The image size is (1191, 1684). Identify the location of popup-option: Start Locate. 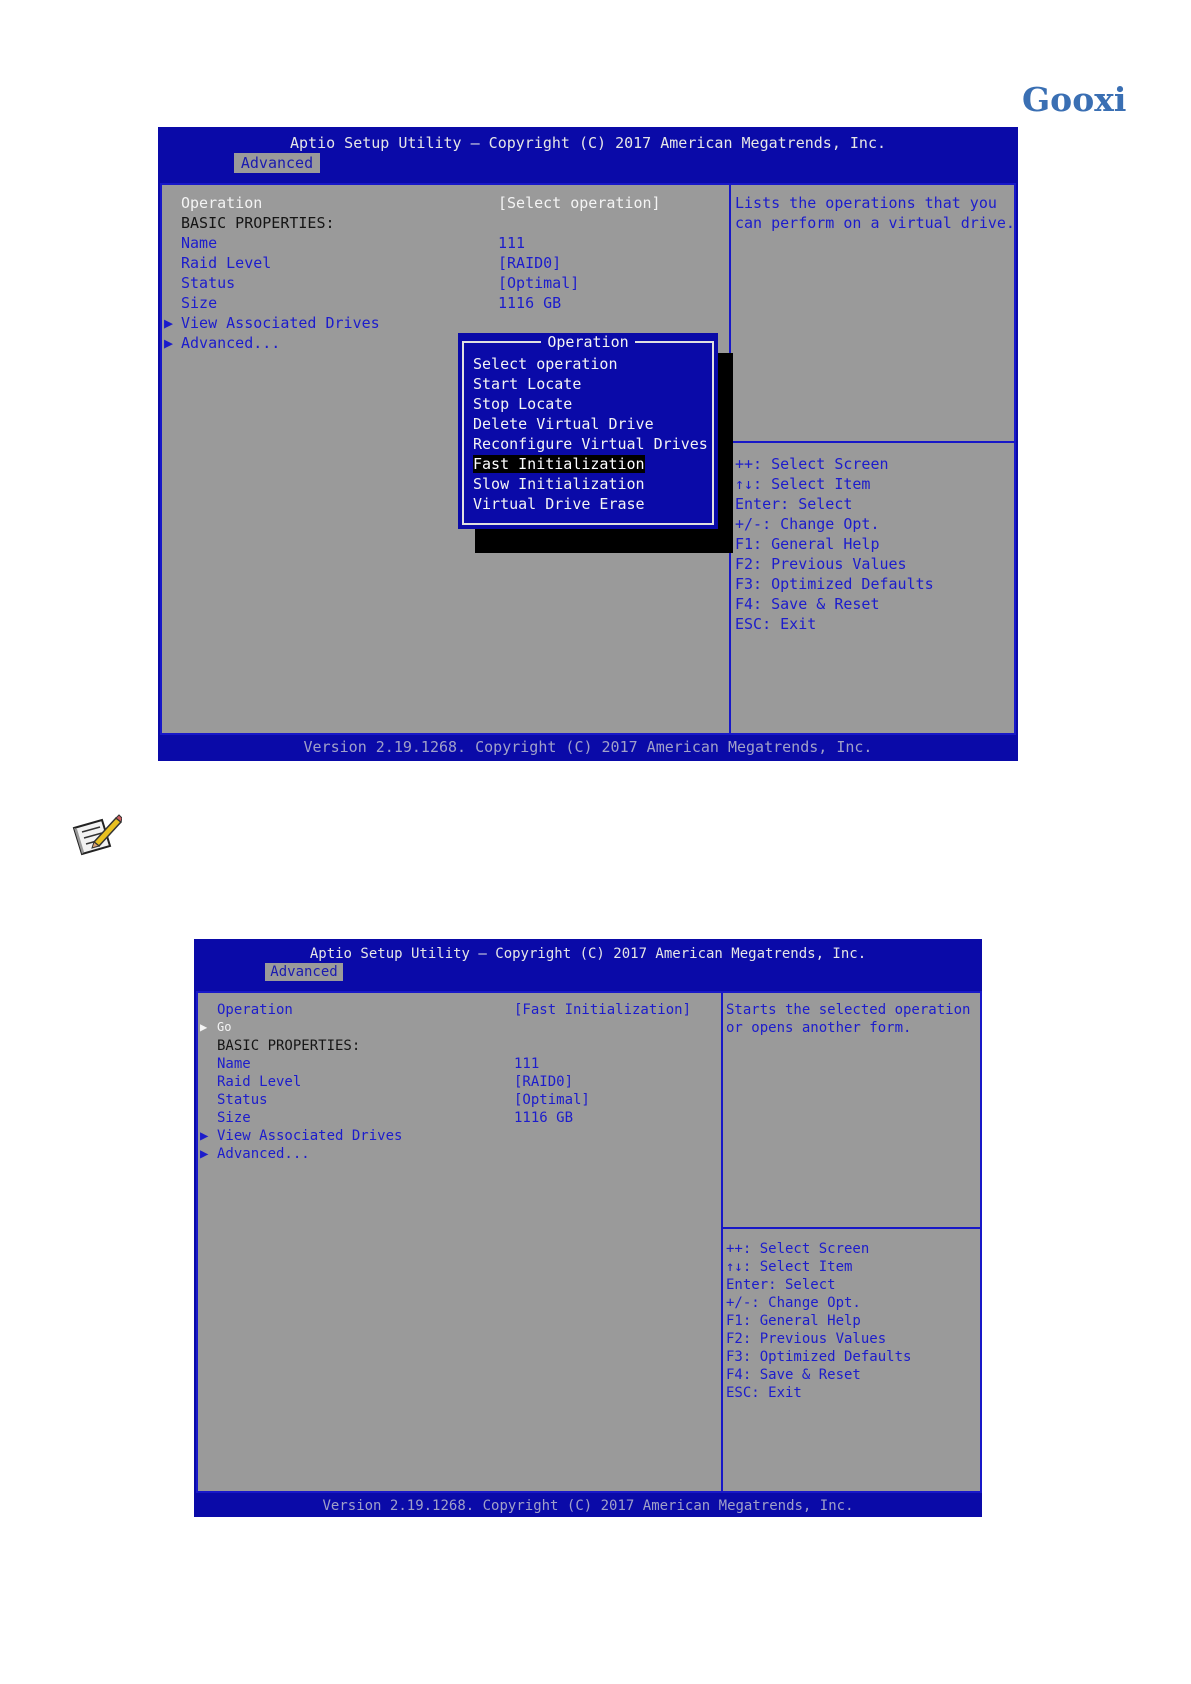
(527, 384).